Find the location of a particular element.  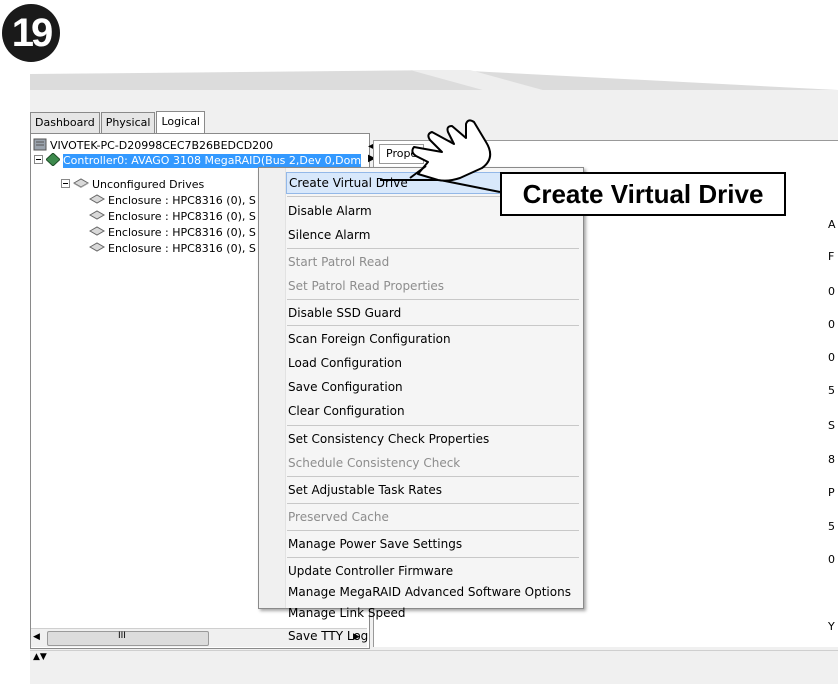

host-label: VIVOTEK-PC-D20998CEC7B26BEDCD200 is located at coordinates (162, 145).